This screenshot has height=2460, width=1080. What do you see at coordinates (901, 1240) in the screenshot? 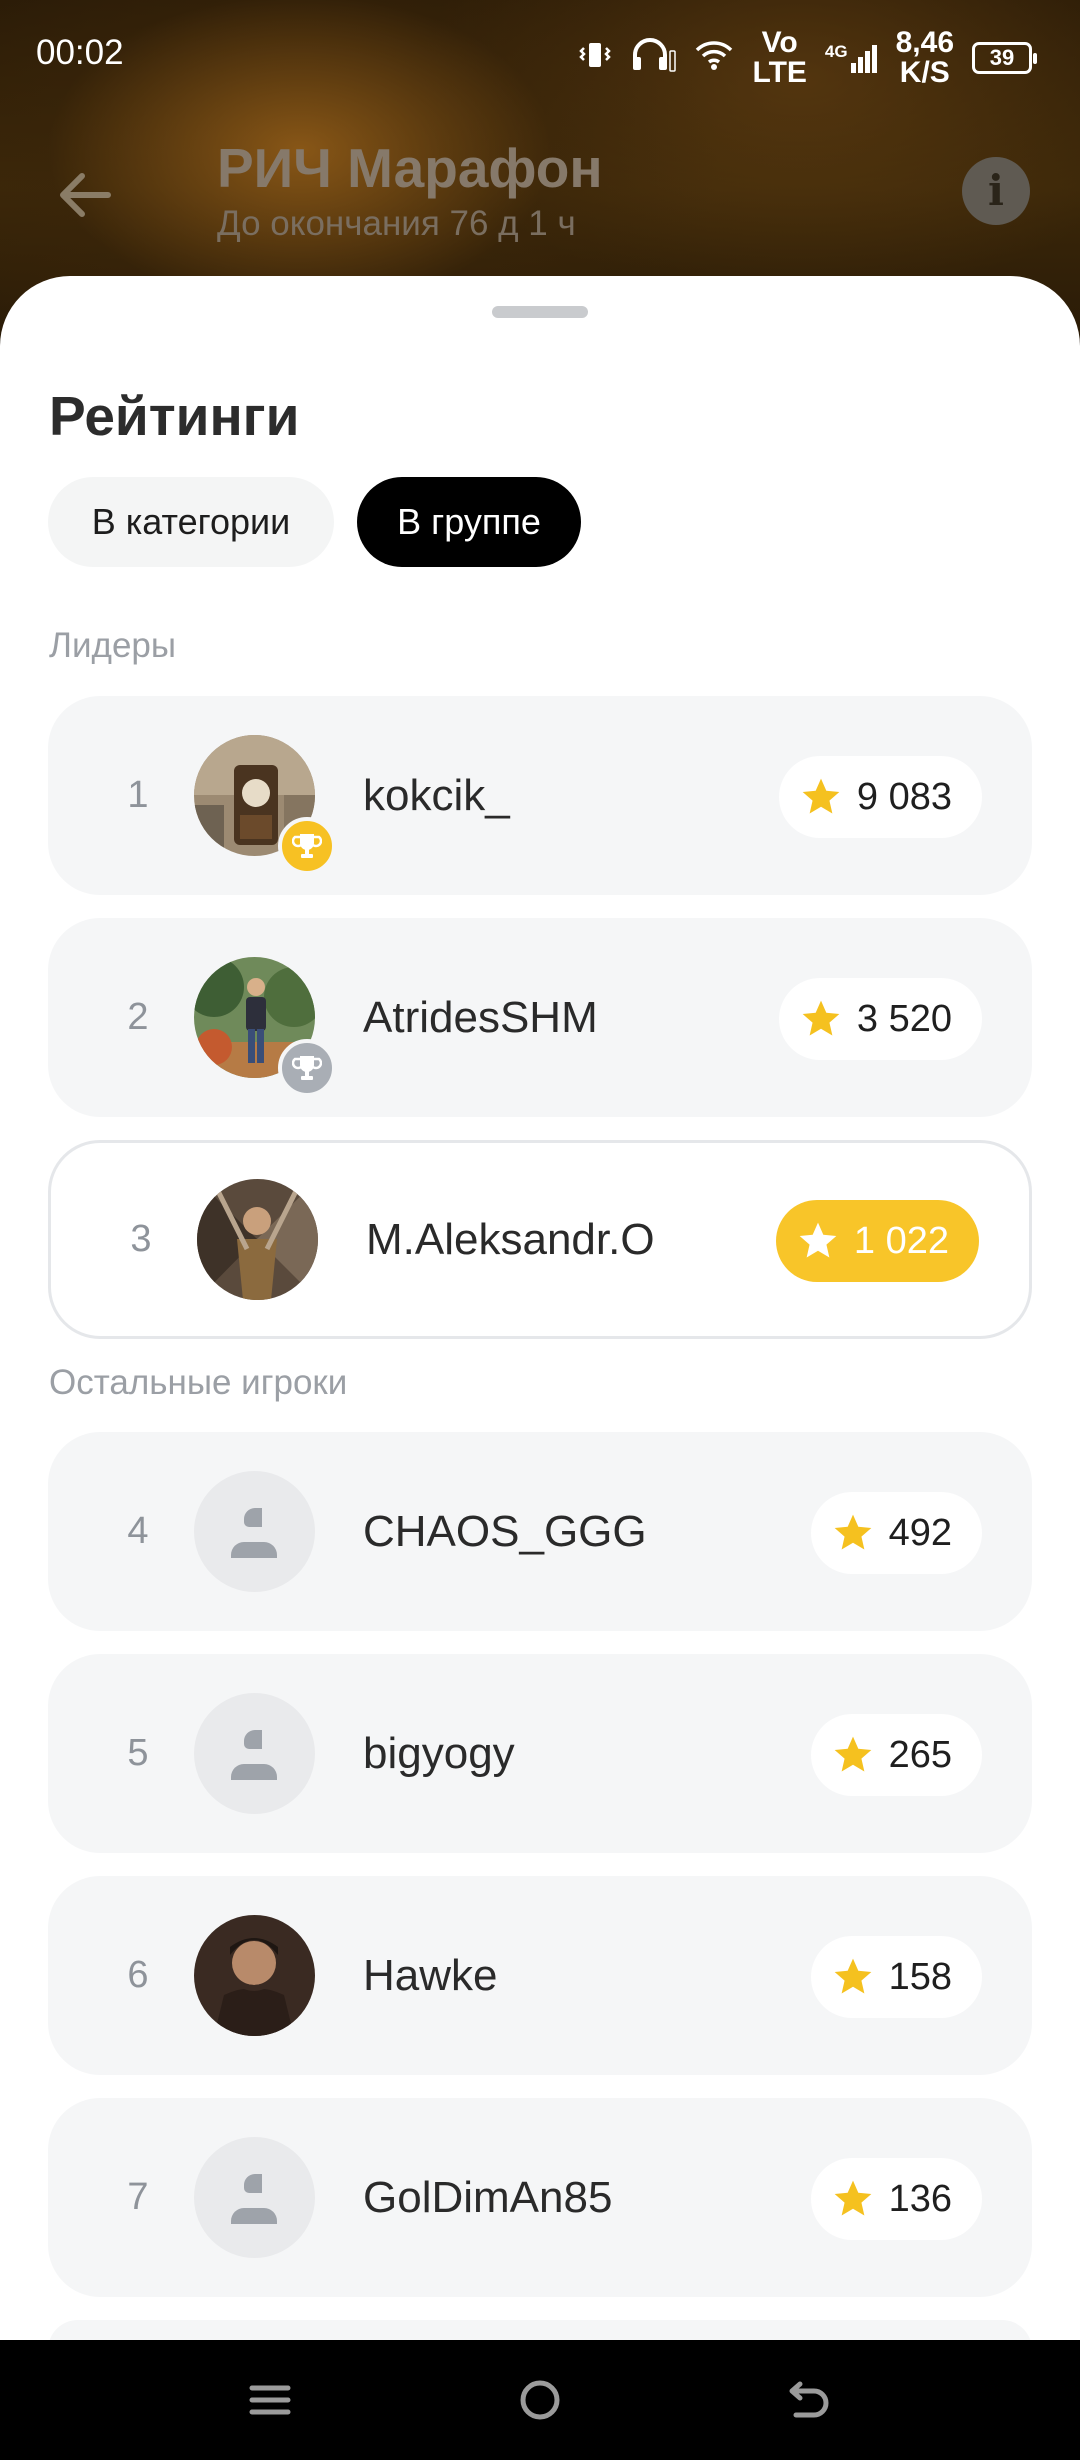
I see `score-value: 1 022` at bounding box center [901, 1240].